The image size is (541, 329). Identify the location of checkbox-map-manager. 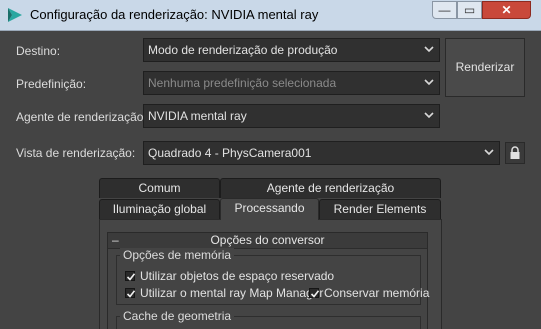
(130, 293).